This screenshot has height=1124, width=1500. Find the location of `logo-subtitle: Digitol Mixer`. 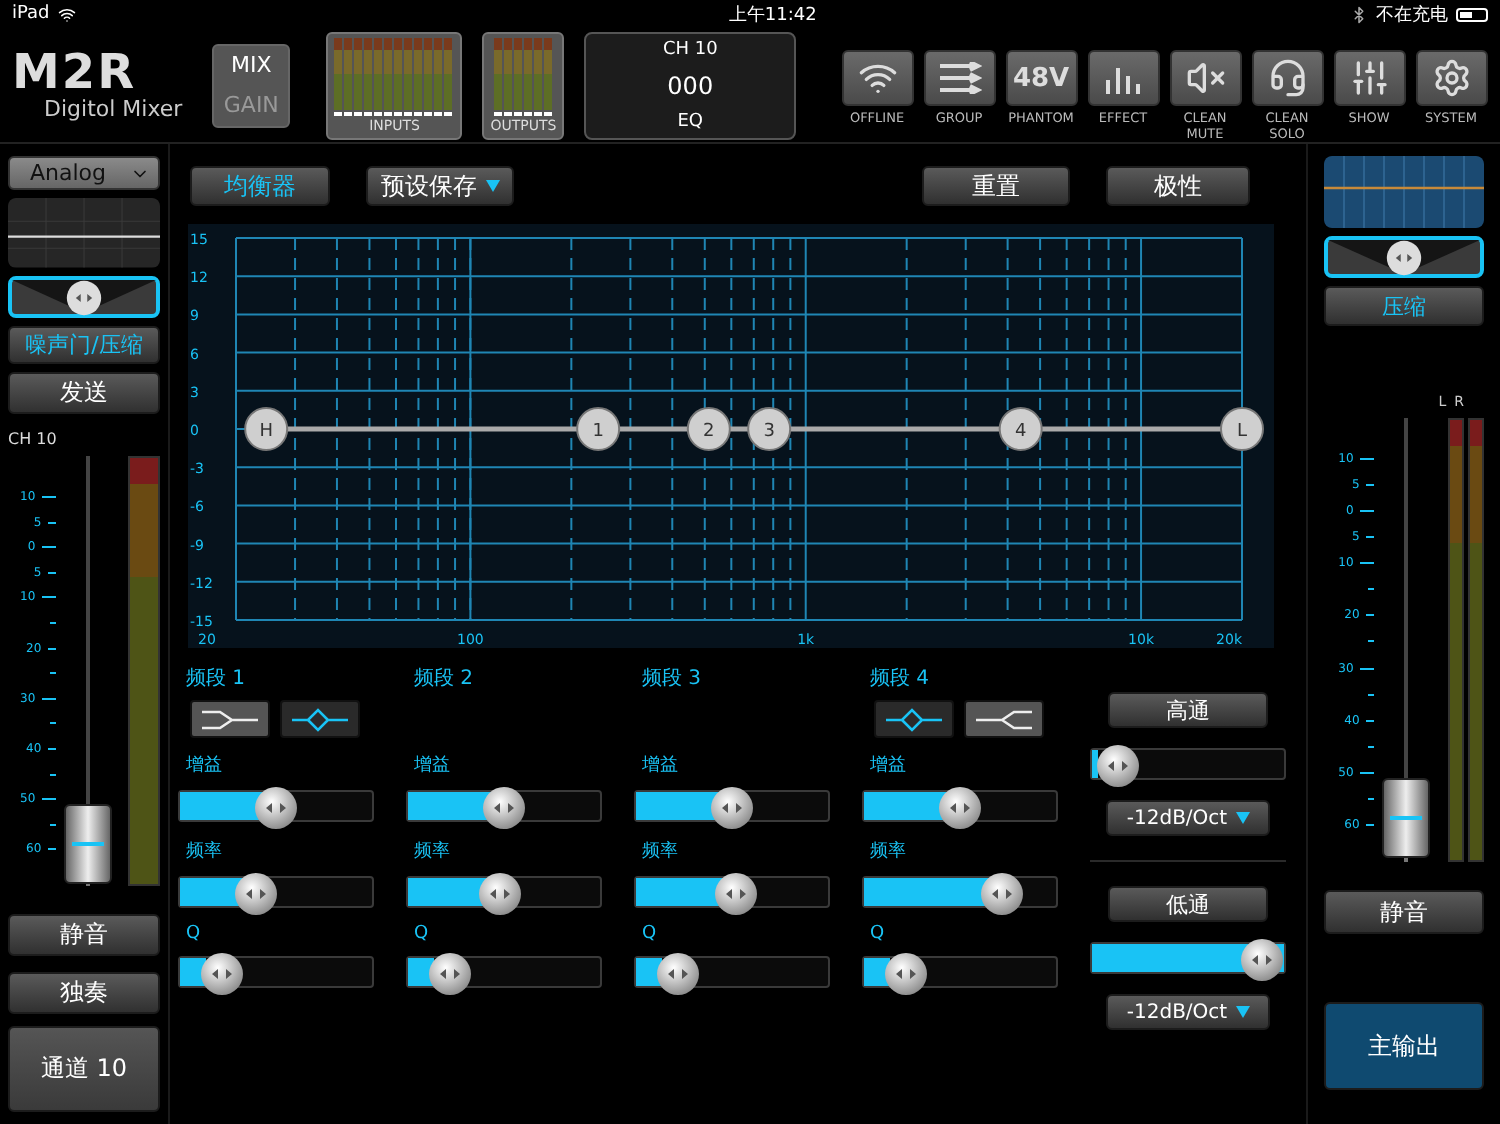

logo-subtitle: Digitol Mixer is located at coordinates (113, 109).